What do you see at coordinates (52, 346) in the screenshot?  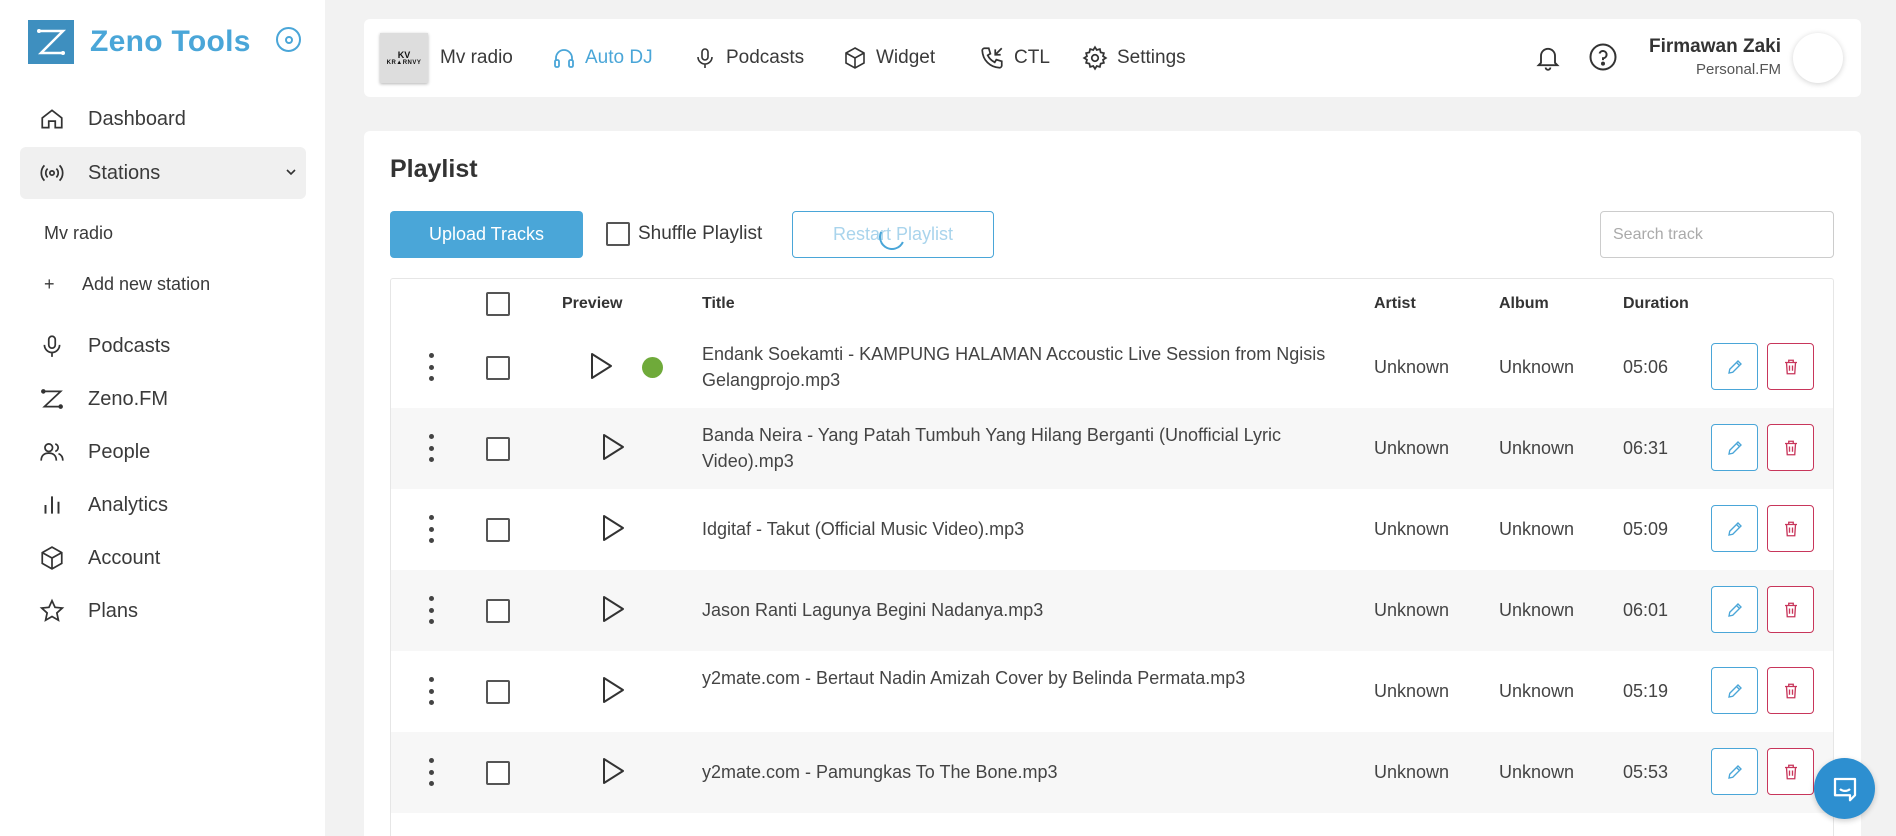 I see `microphone-icon` at bounding box center [52, 346].